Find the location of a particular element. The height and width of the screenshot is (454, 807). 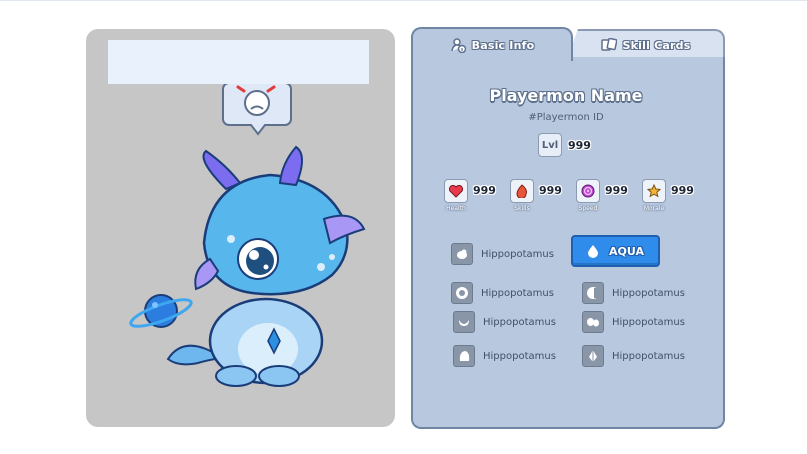

heart-icon is located at coordinates (456, 191).